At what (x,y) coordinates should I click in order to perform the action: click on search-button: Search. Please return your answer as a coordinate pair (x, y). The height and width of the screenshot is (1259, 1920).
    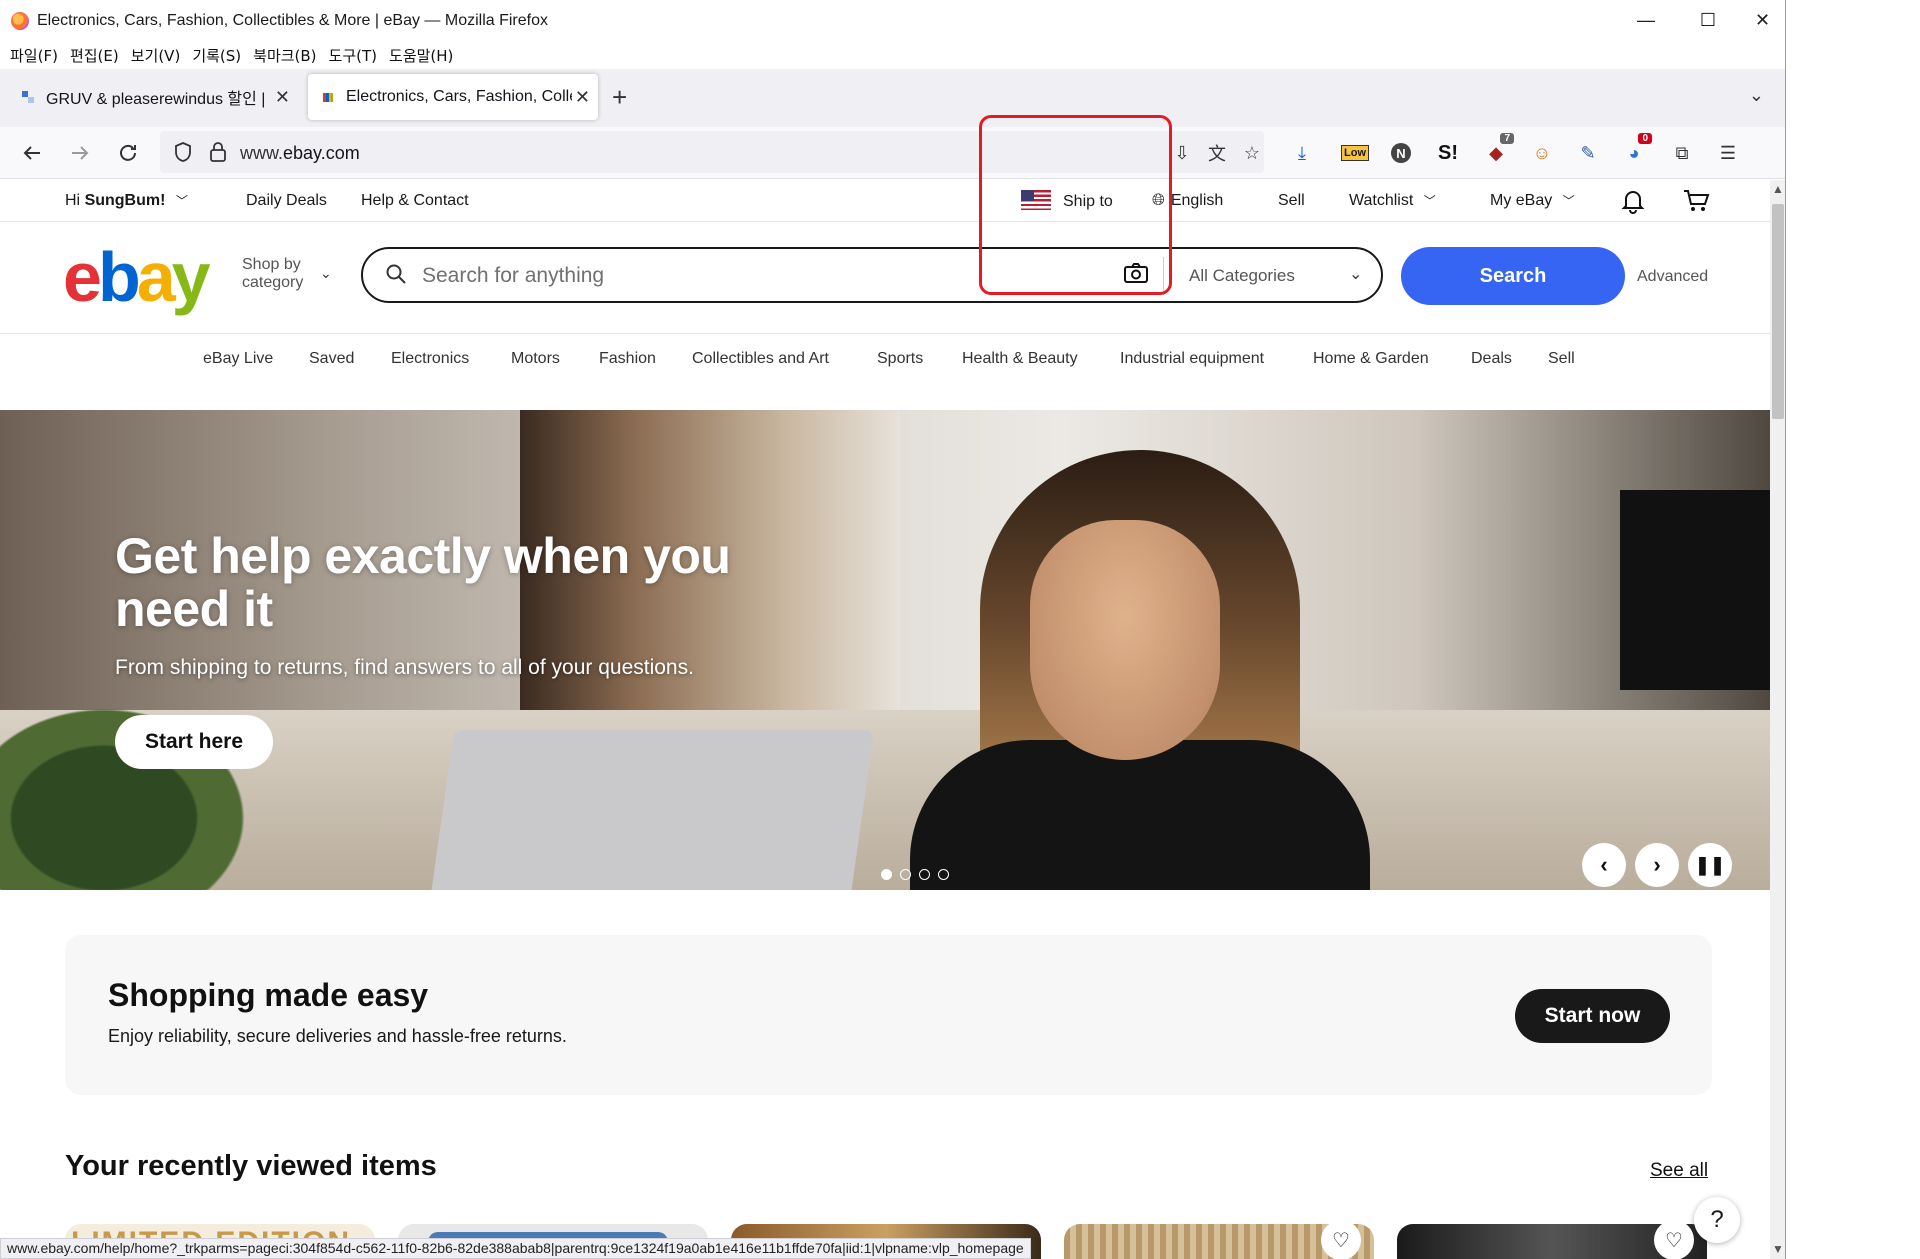
    Looking at the image, I should click on (1513, 276).